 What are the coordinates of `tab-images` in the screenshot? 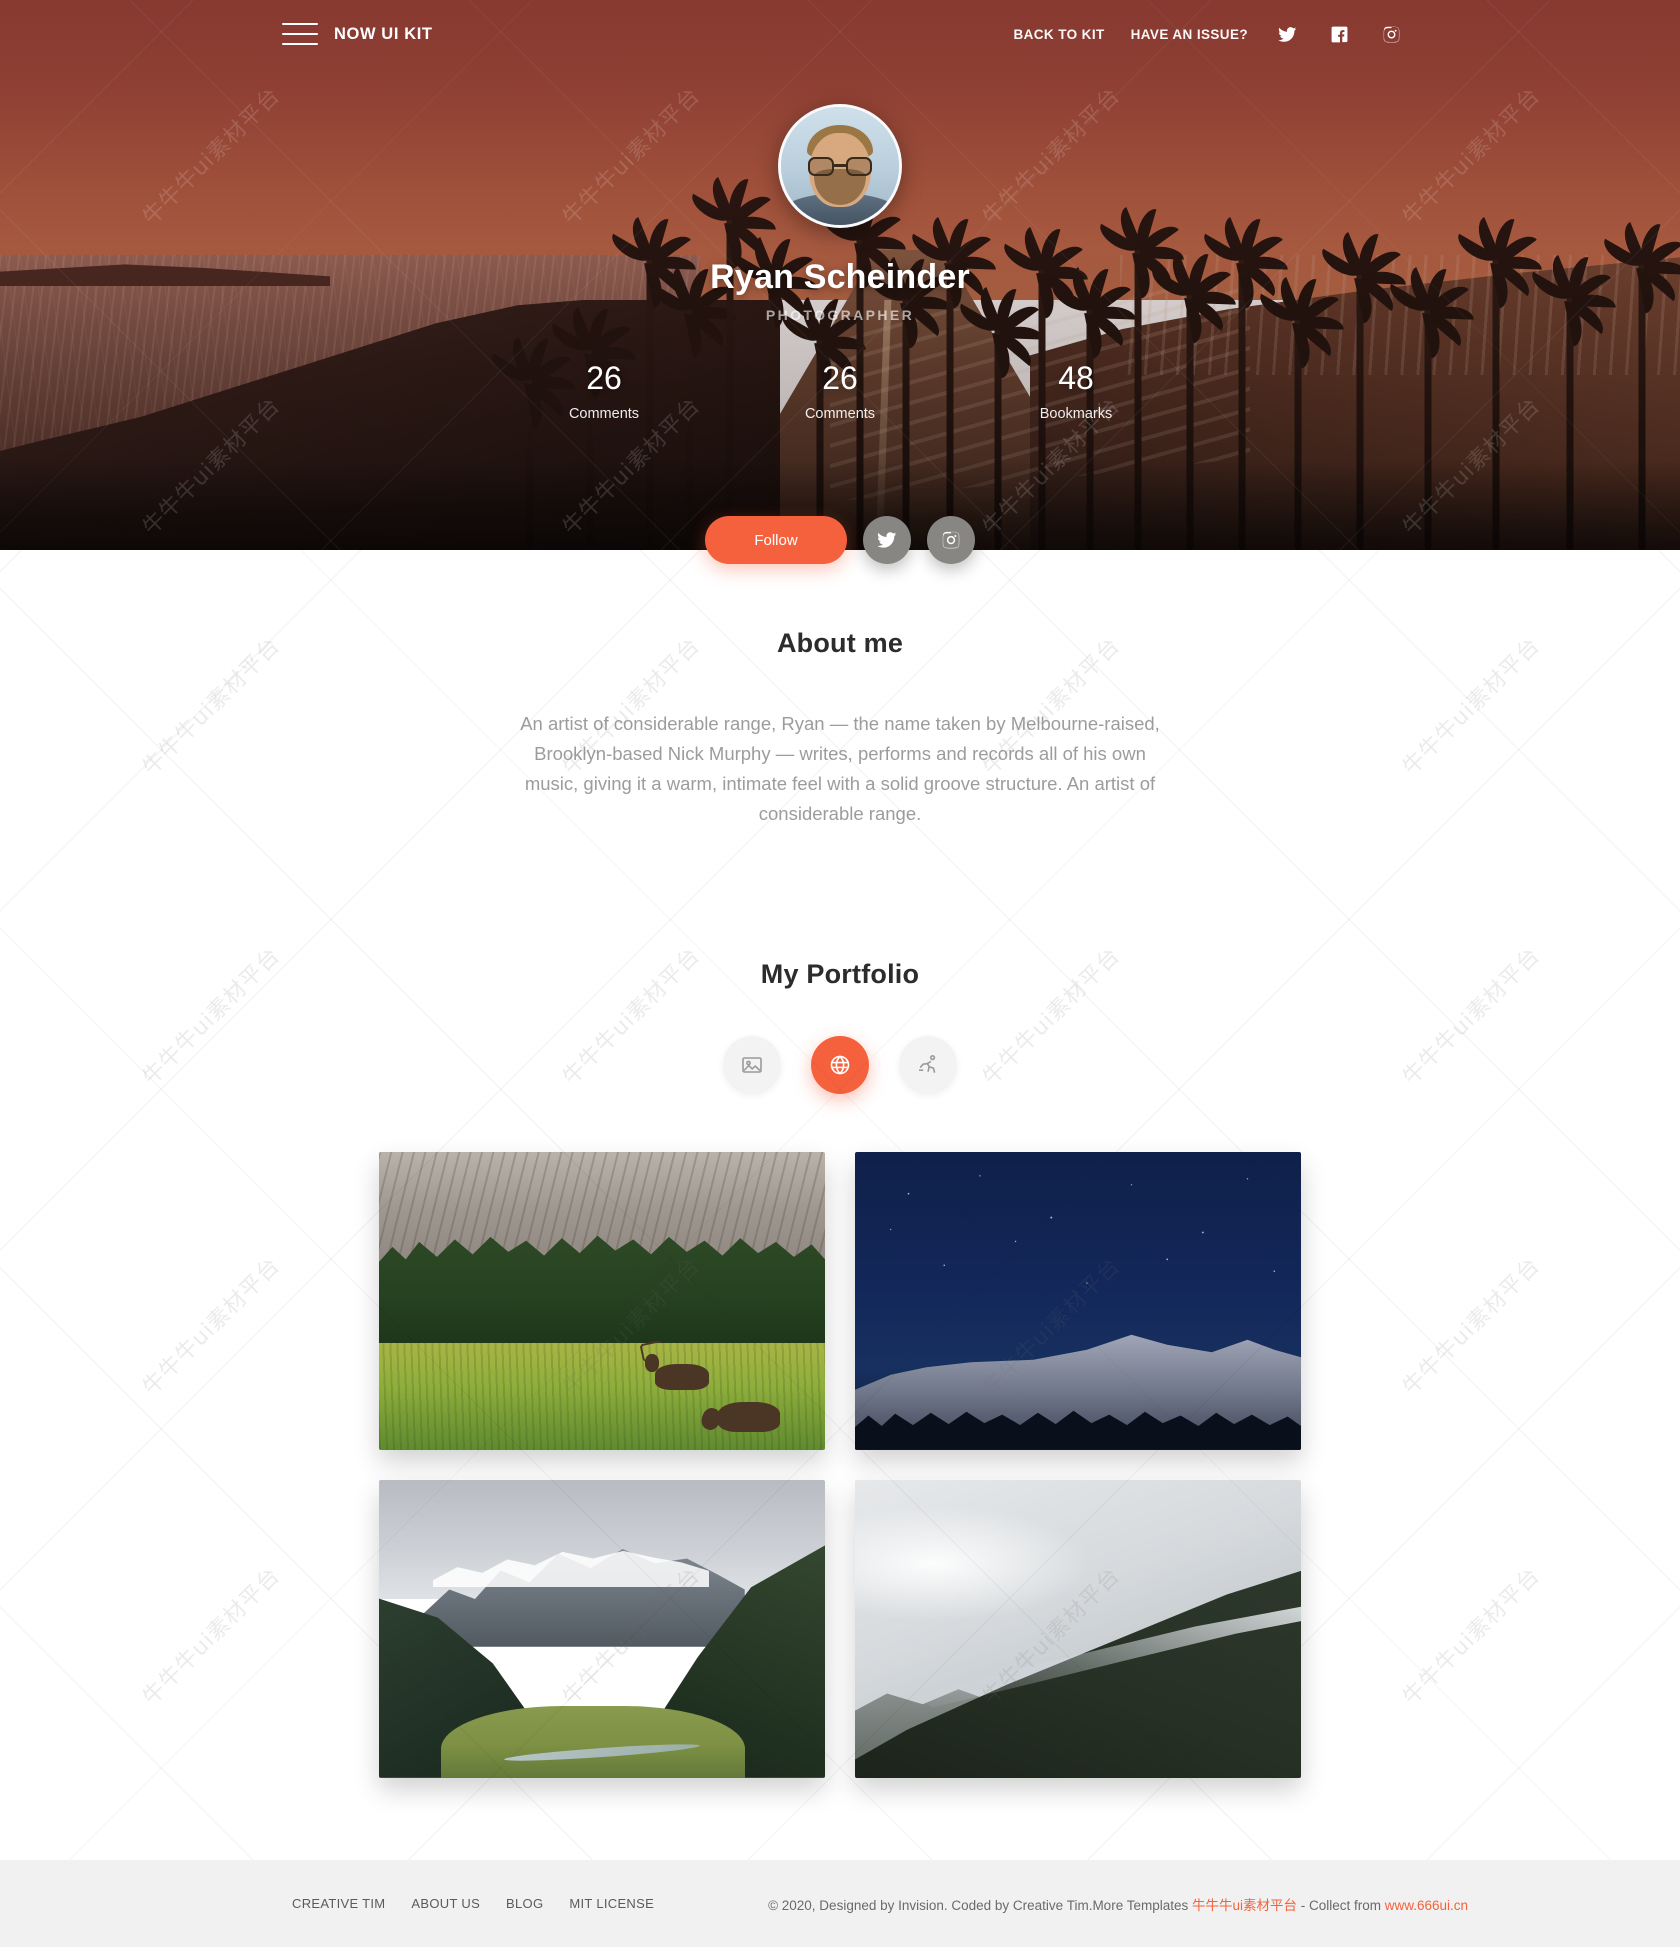 It's located at (752, 1064).